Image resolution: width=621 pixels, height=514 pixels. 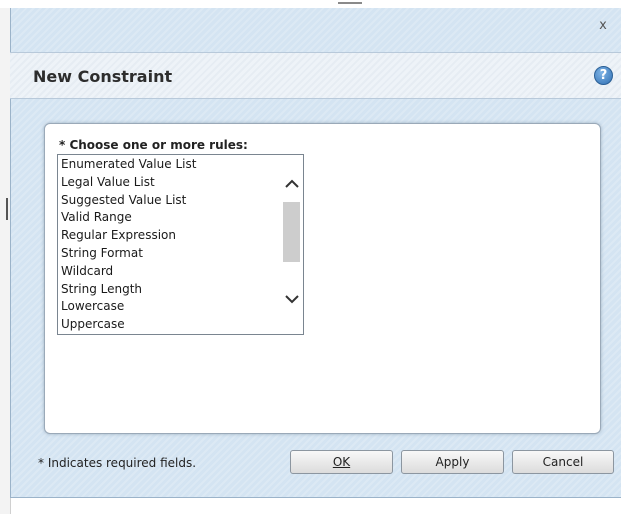 What do you see at coordinates (117, 463) in the screenshot?
I see `required-fields-note: * Indicates required fields.` at bounding box center [117, 463].